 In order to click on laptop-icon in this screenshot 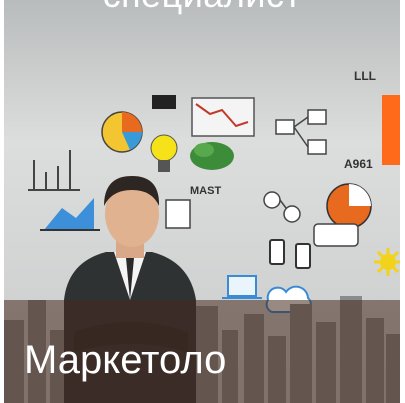, I will do `click(242, 287)`.